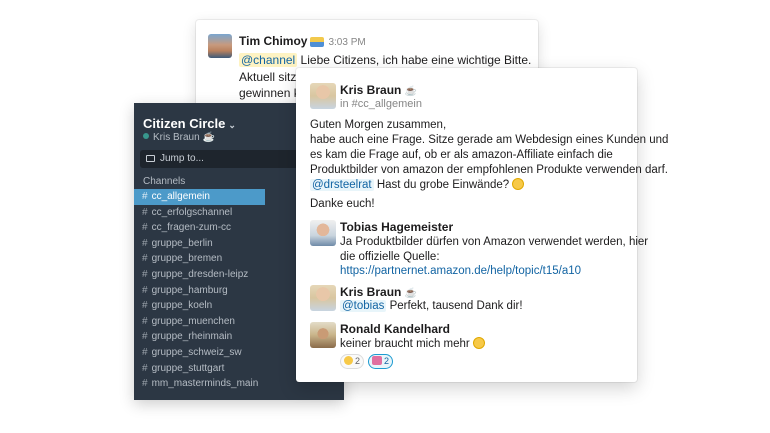 The height and width of the screenshot is (433, 770). Describe the element at coordinates (342, 204) in the screenshot. I see `message-text: Danke euch!` at that location.